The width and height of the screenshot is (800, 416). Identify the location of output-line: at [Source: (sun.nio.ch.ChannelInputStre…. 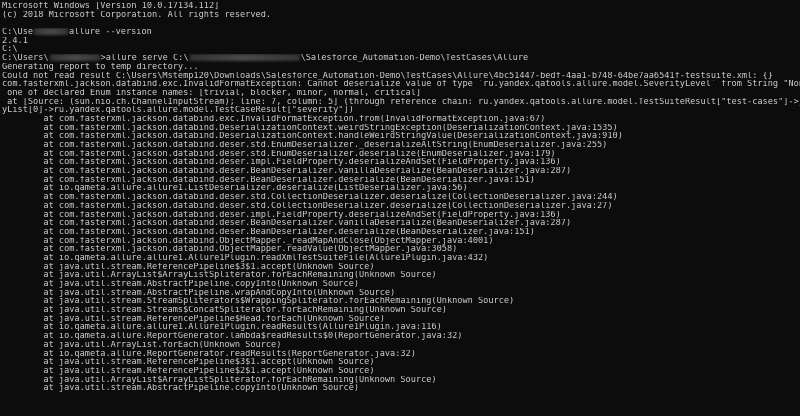
(401, 102).